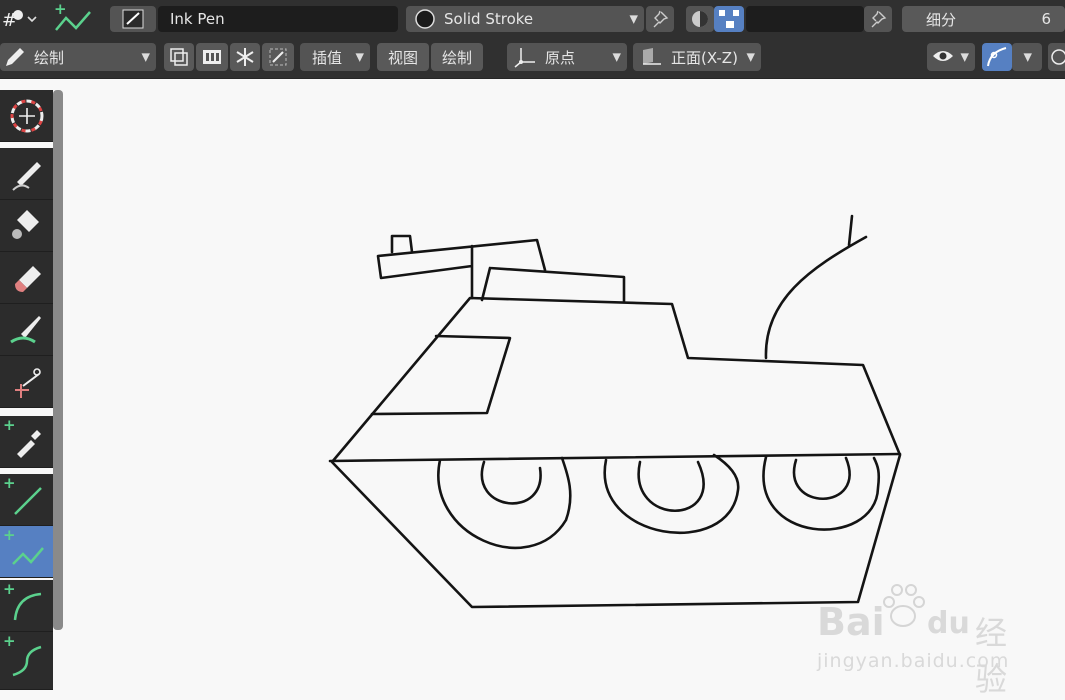 Image resolution: width=1065 pixels, height=700 pixels. I want to click on cutter-tool, so click(26, 382).